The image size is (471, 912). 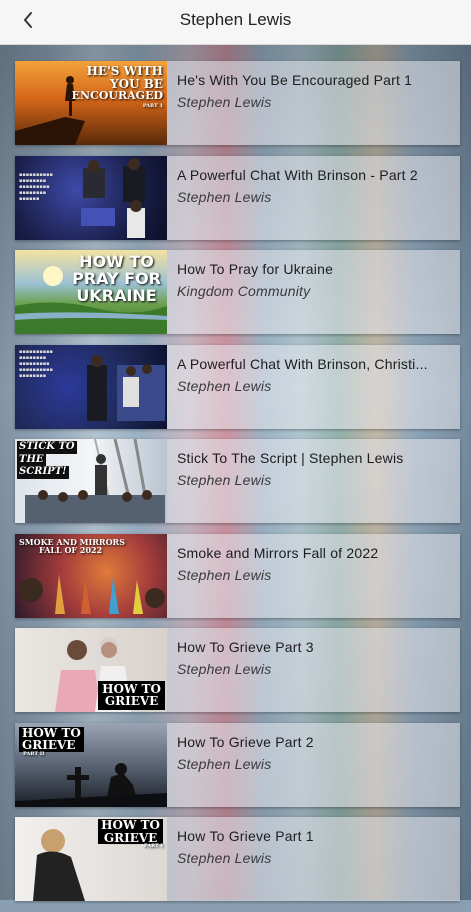 I want to click on video-title: How To Pray for Ukraine, so click(x=255, y=269).